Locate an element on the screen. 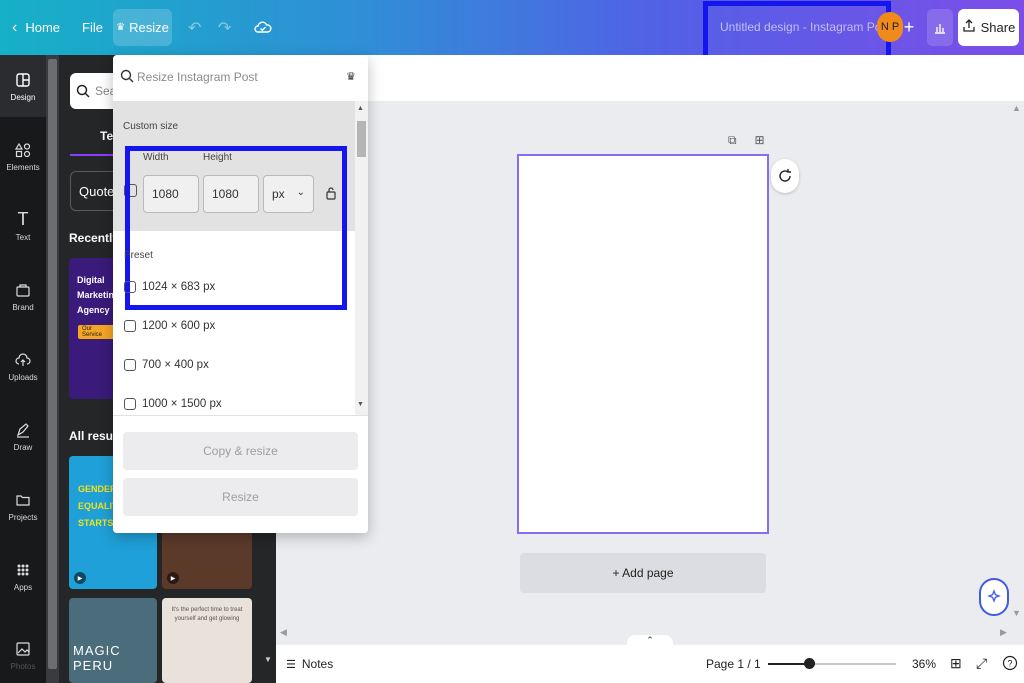  rail-item-projects: Projects is located at coordinates (23, 506).